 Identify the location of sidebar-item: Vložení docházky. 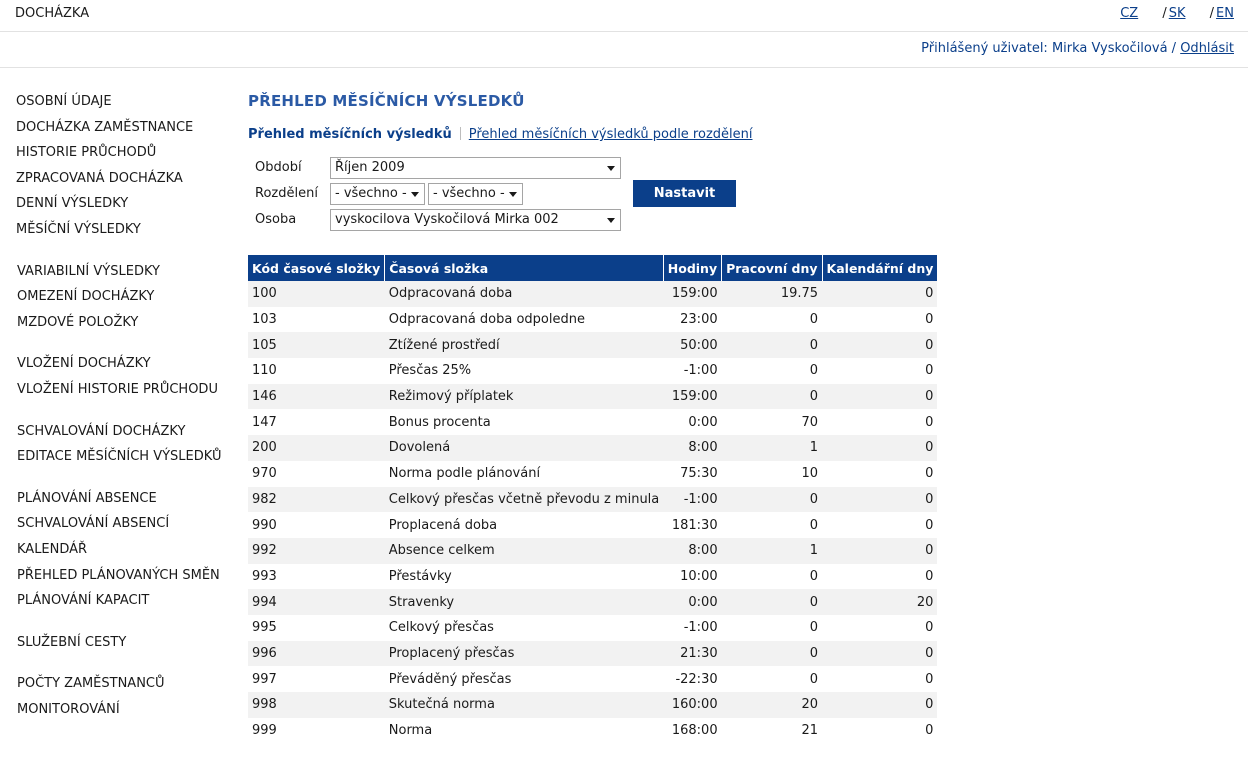
(128, 367).